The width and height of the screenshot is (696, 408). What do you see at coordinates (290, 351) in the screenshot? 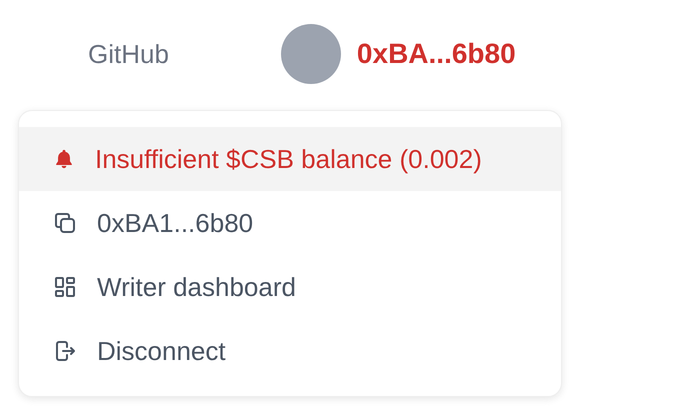
I see `menu-item: Disconnect` at bounding box center [290, 351].